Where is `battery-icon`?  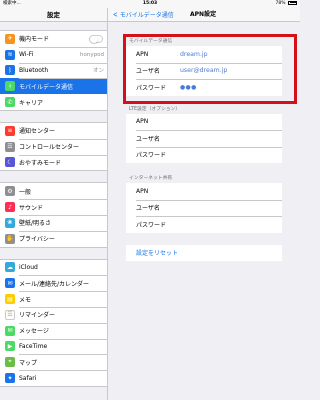
battery-icon is located at coordinates (292, 2).